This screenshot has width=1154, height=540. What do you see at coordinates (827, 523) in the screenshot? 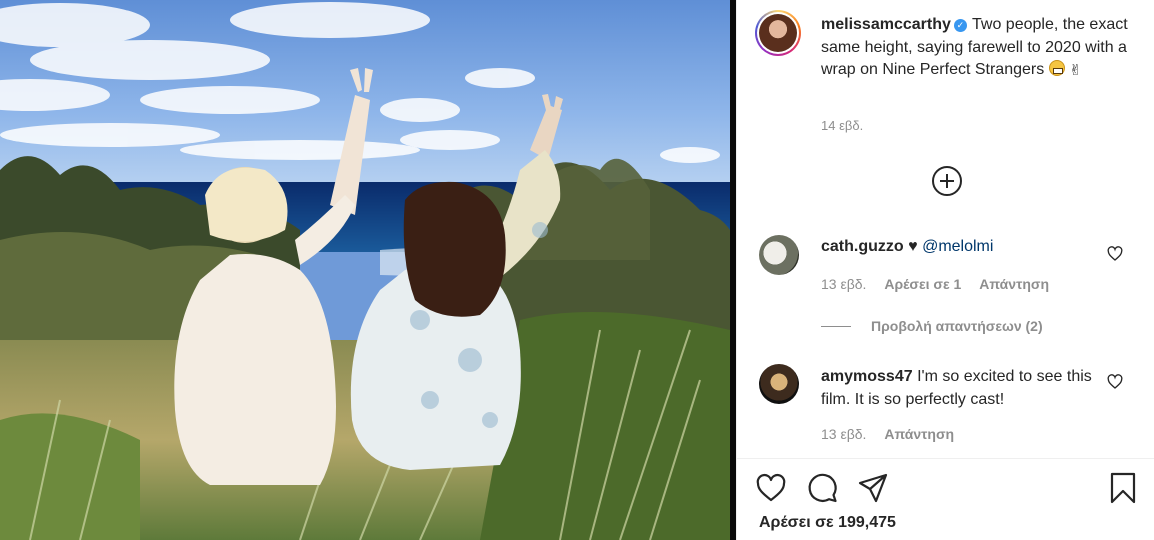
I see `post-likes-count: Αρέσει σε 199,475` at bounding box center [827, 523].